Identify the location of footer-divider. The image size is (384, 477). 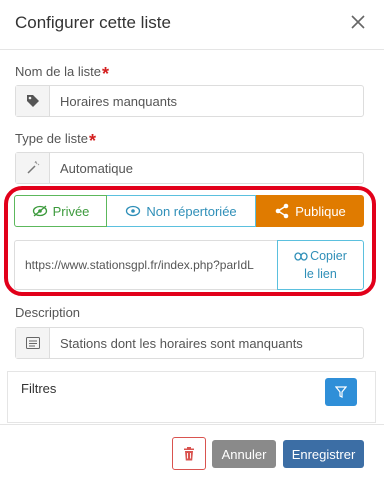
(192, 424).